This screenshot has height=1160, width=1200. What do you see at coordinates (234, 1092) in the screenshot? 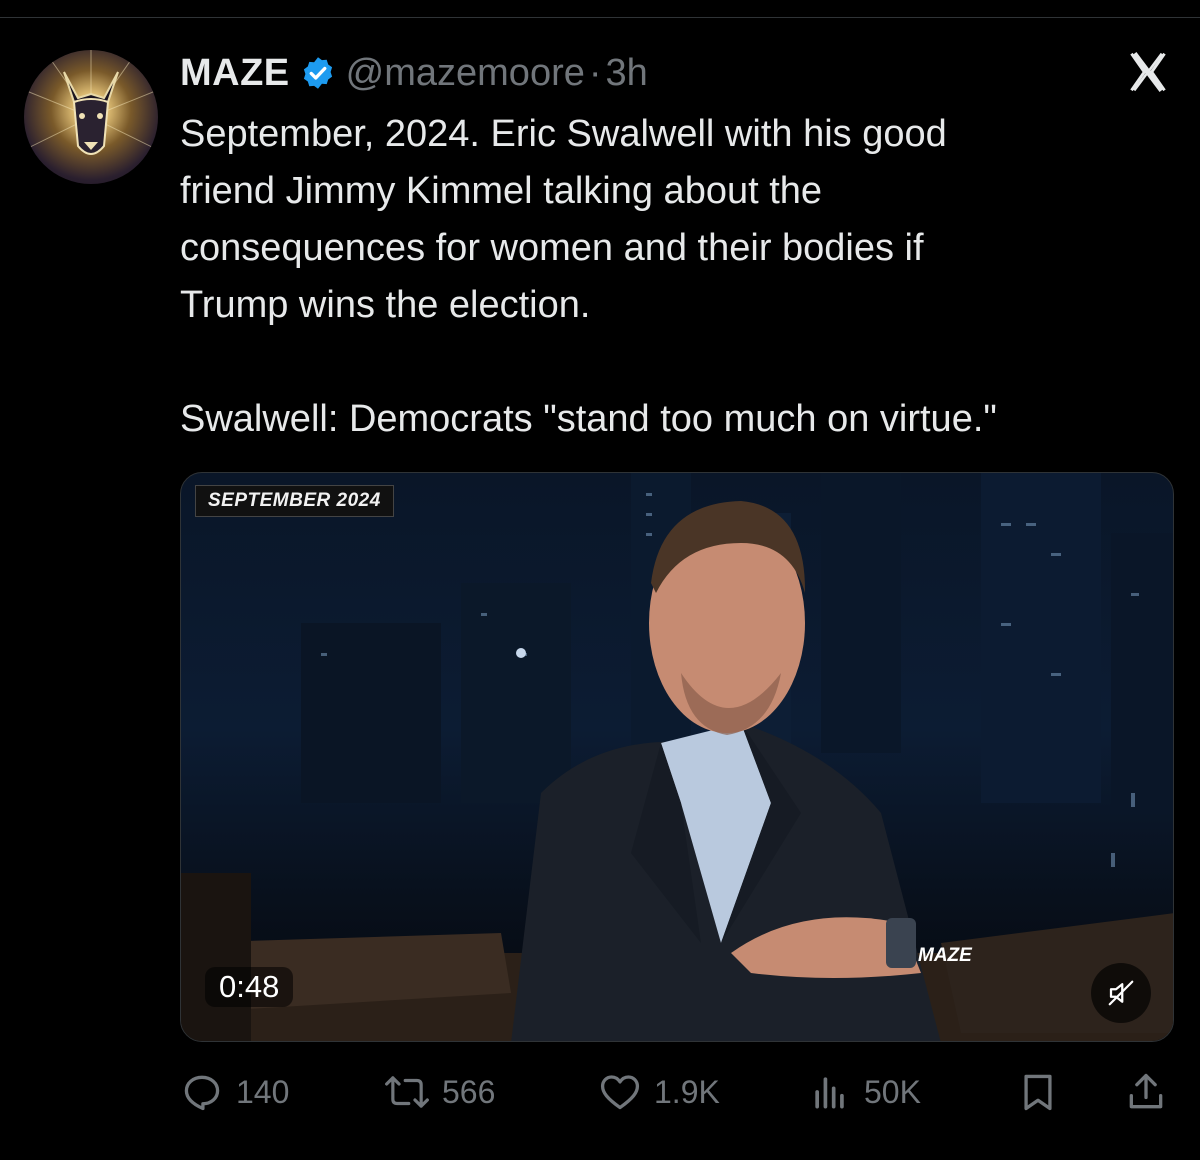
I see `reply-button: 140` at bounding box center [234, 1092].